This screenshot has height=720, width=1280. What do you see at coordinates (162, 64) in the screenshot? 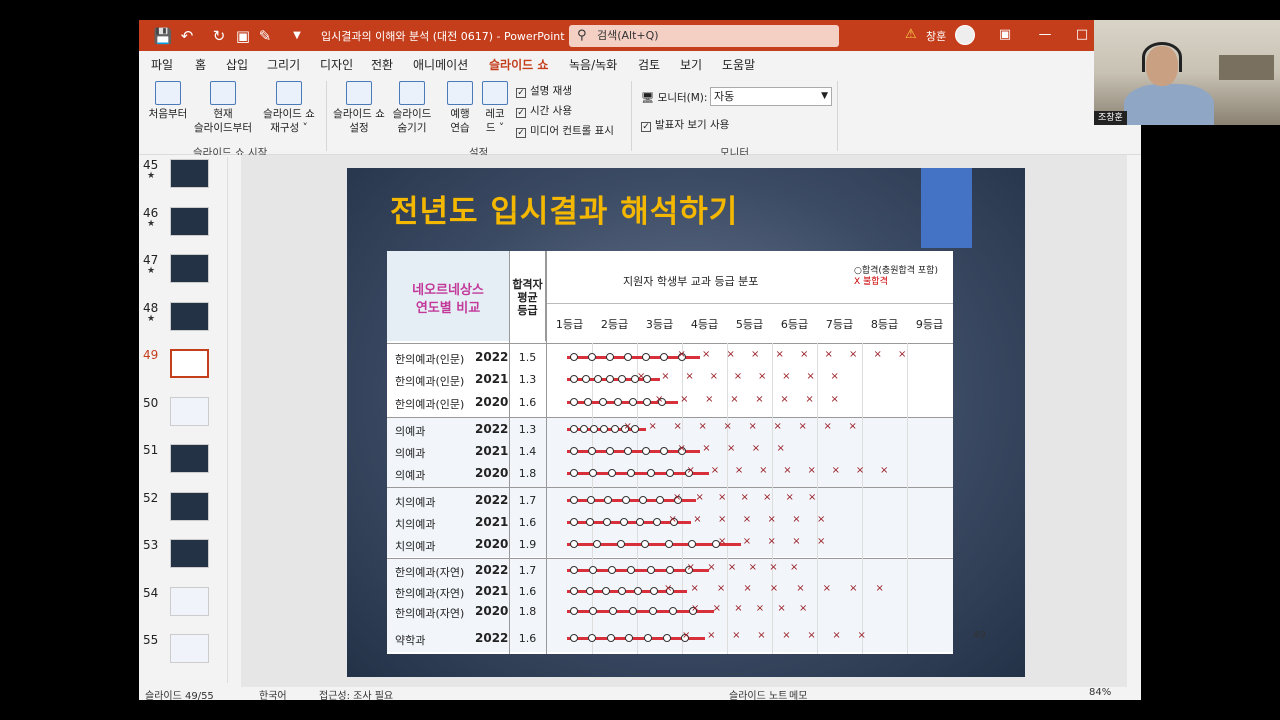
I see `tab-file: 파일` at bounding box center [162, 64].